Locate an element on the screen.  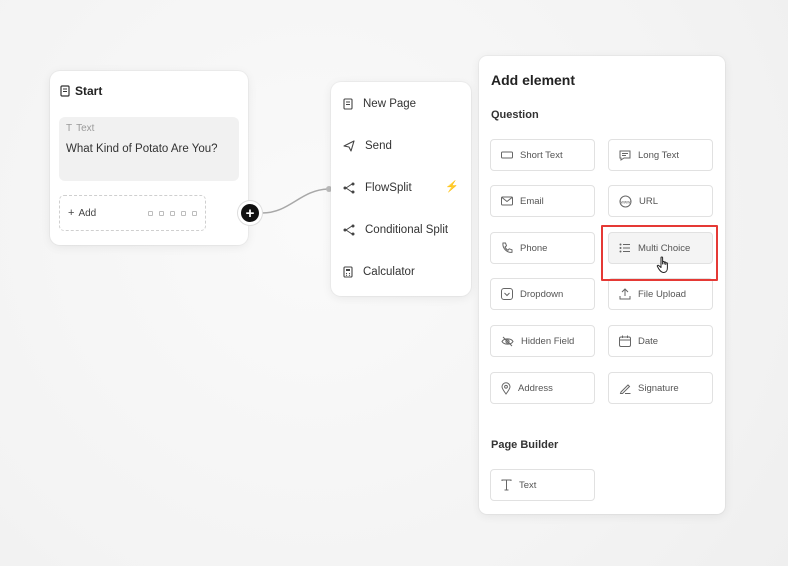
menu-item-calculator: Calculator is located at coordinates (379, 272).